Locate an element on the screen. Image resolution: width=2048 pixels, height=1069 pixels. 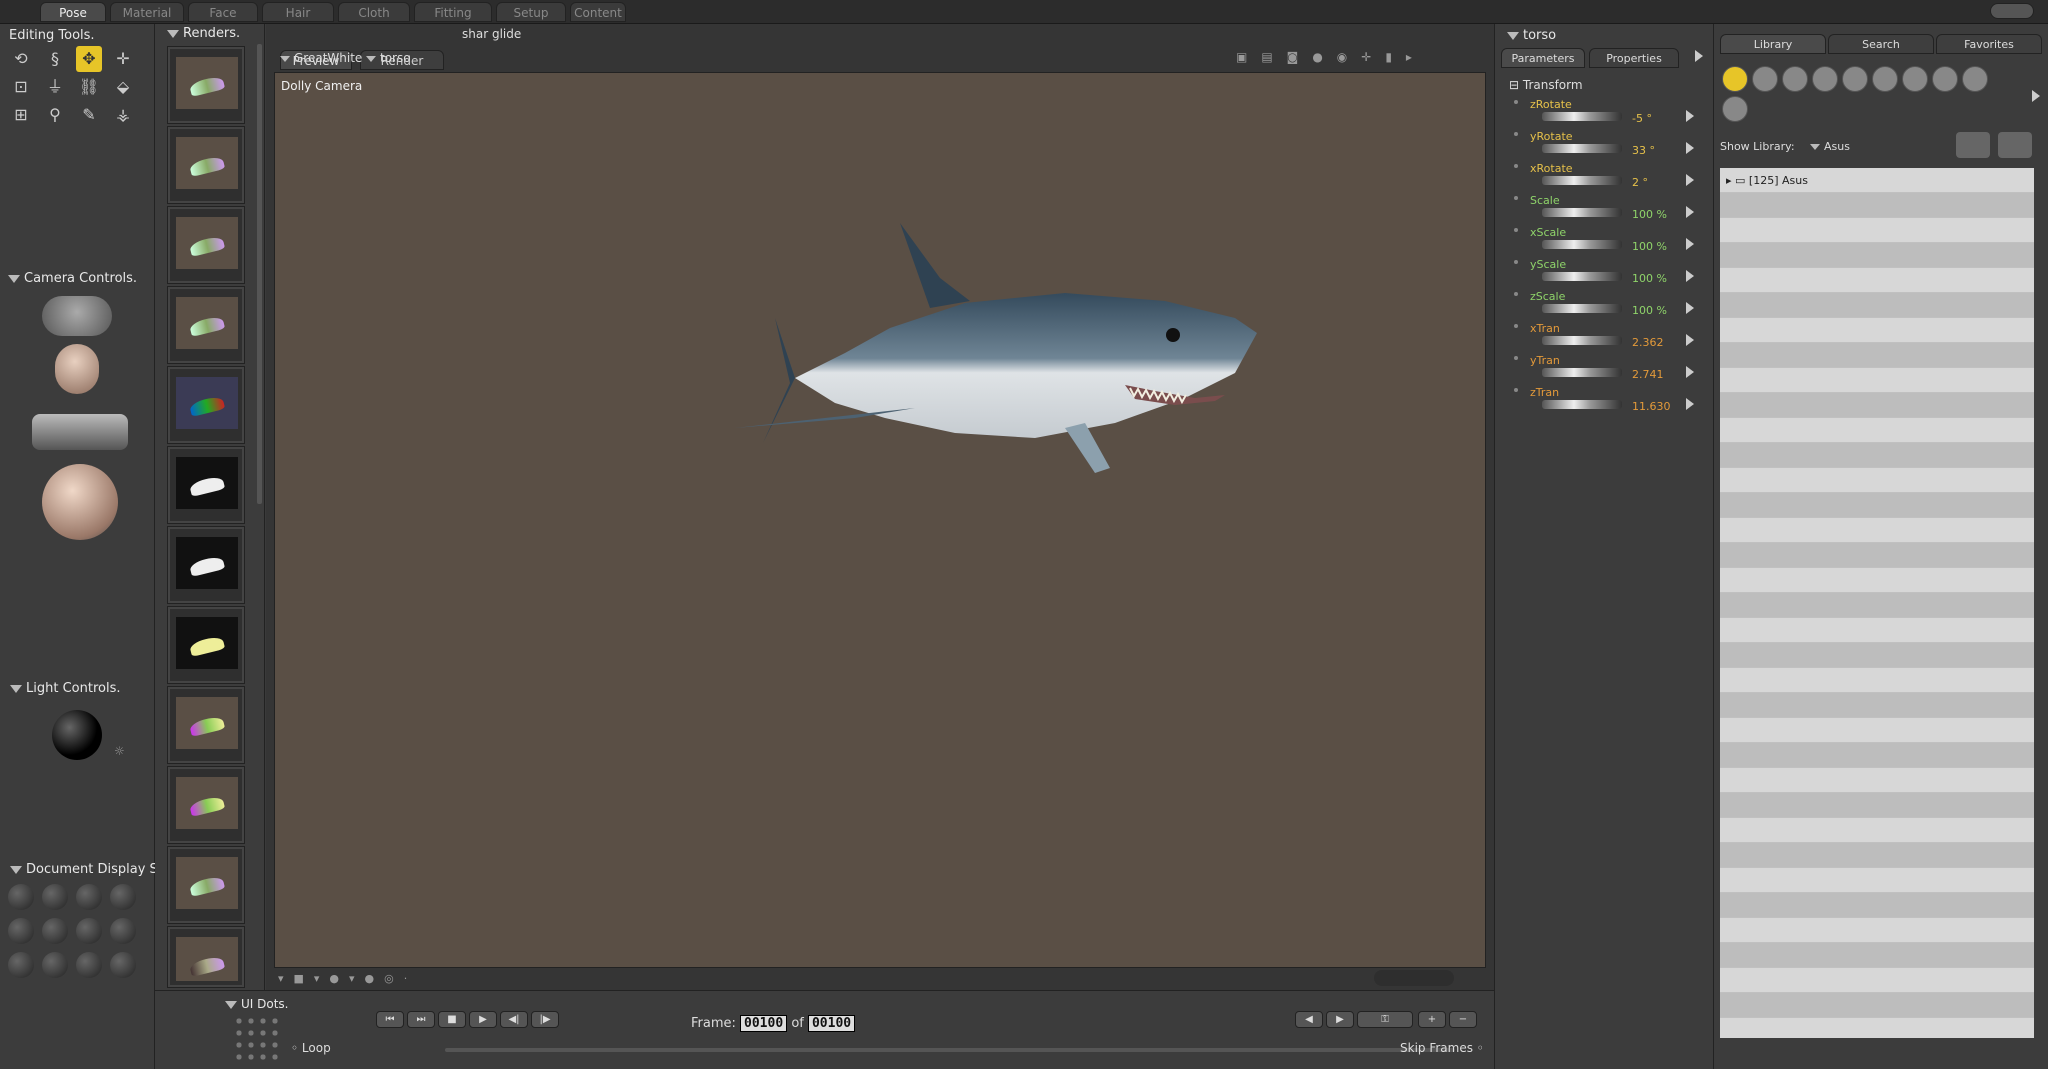
param-ytran: yTran 2.741 is located at coordinates (1610, 370).